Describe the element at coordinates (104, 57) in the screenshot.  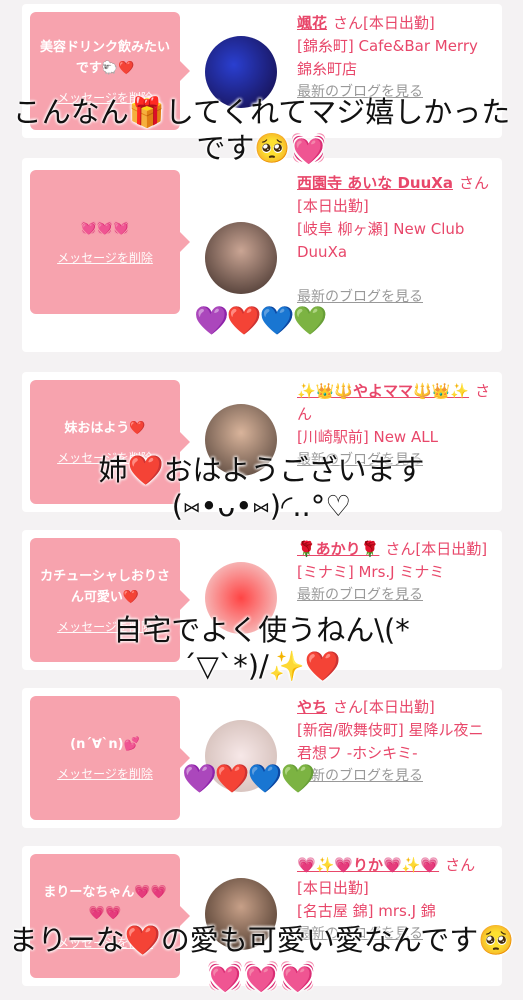
I see `message-text: 美容ドリンク飲みたいです🐑❤️` at that location.